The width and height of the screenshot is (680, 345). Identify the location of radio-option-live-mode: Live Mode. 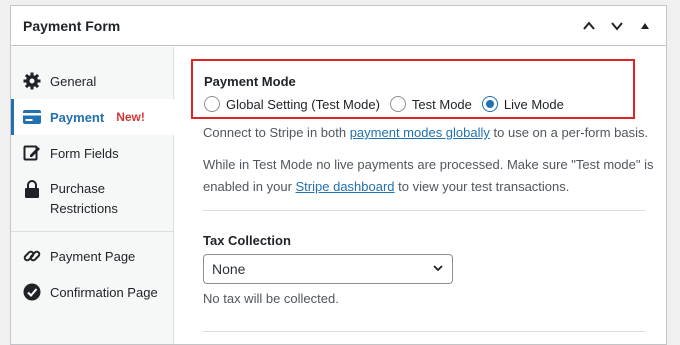
(522, 104).